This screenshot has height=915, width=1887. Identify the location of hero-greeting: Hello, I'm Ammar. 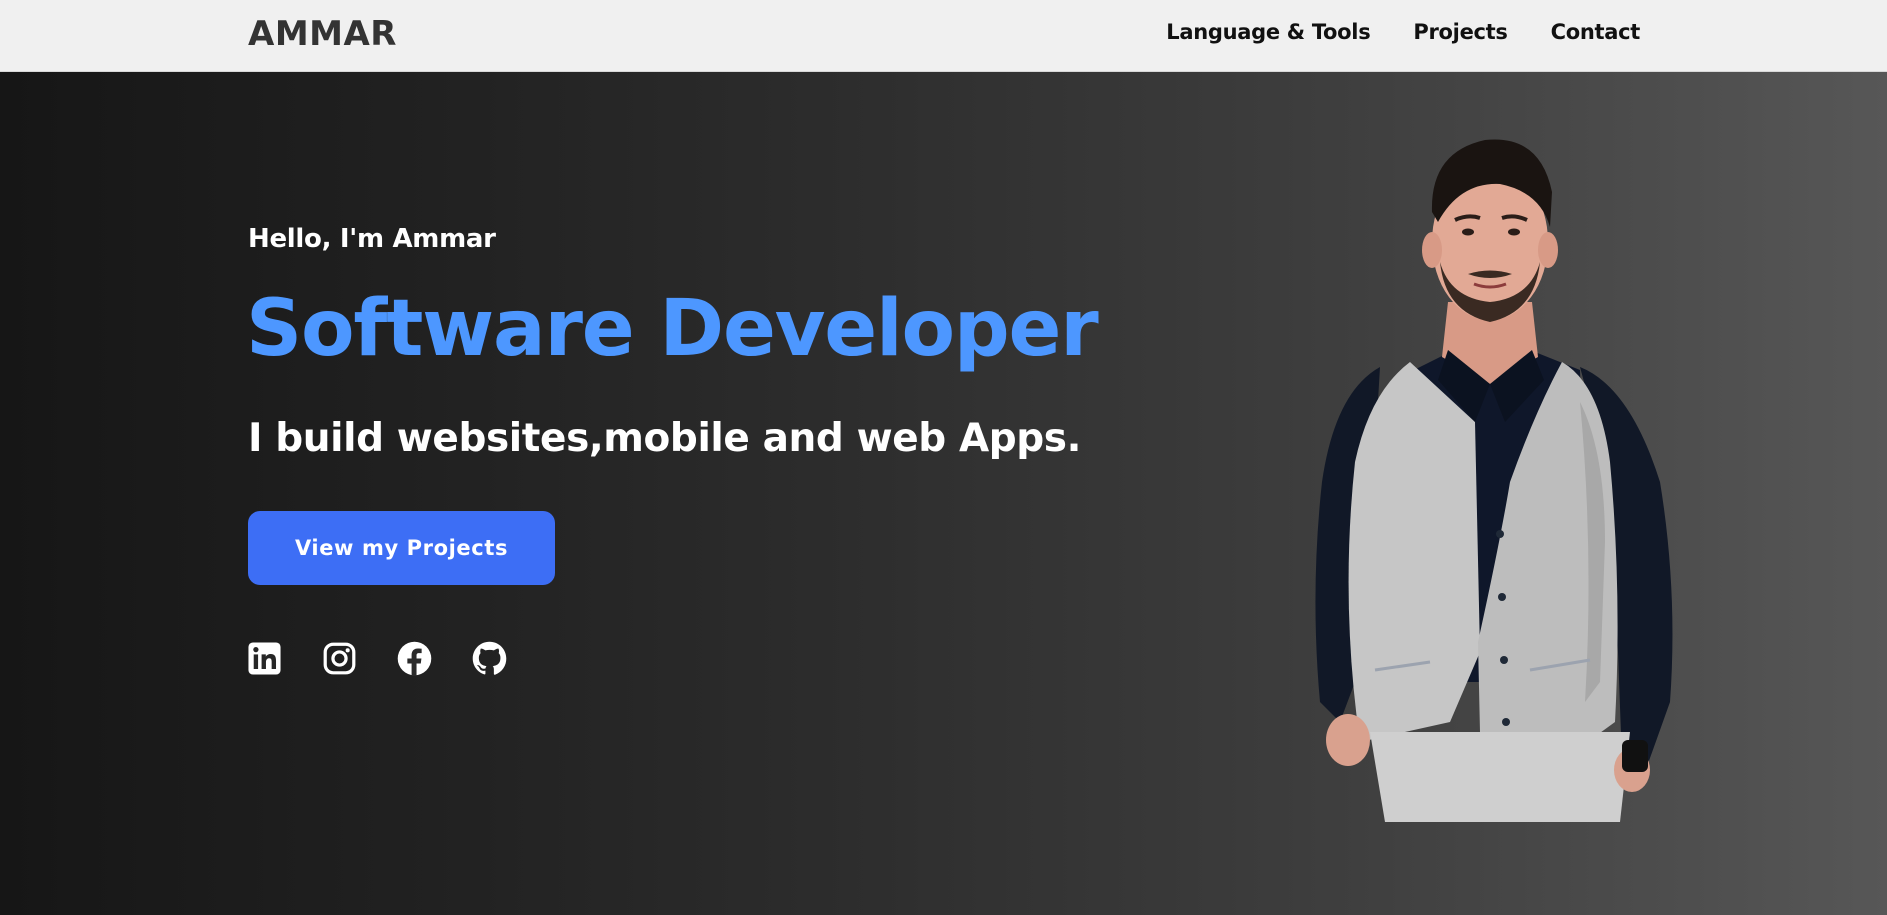
(372, 239).